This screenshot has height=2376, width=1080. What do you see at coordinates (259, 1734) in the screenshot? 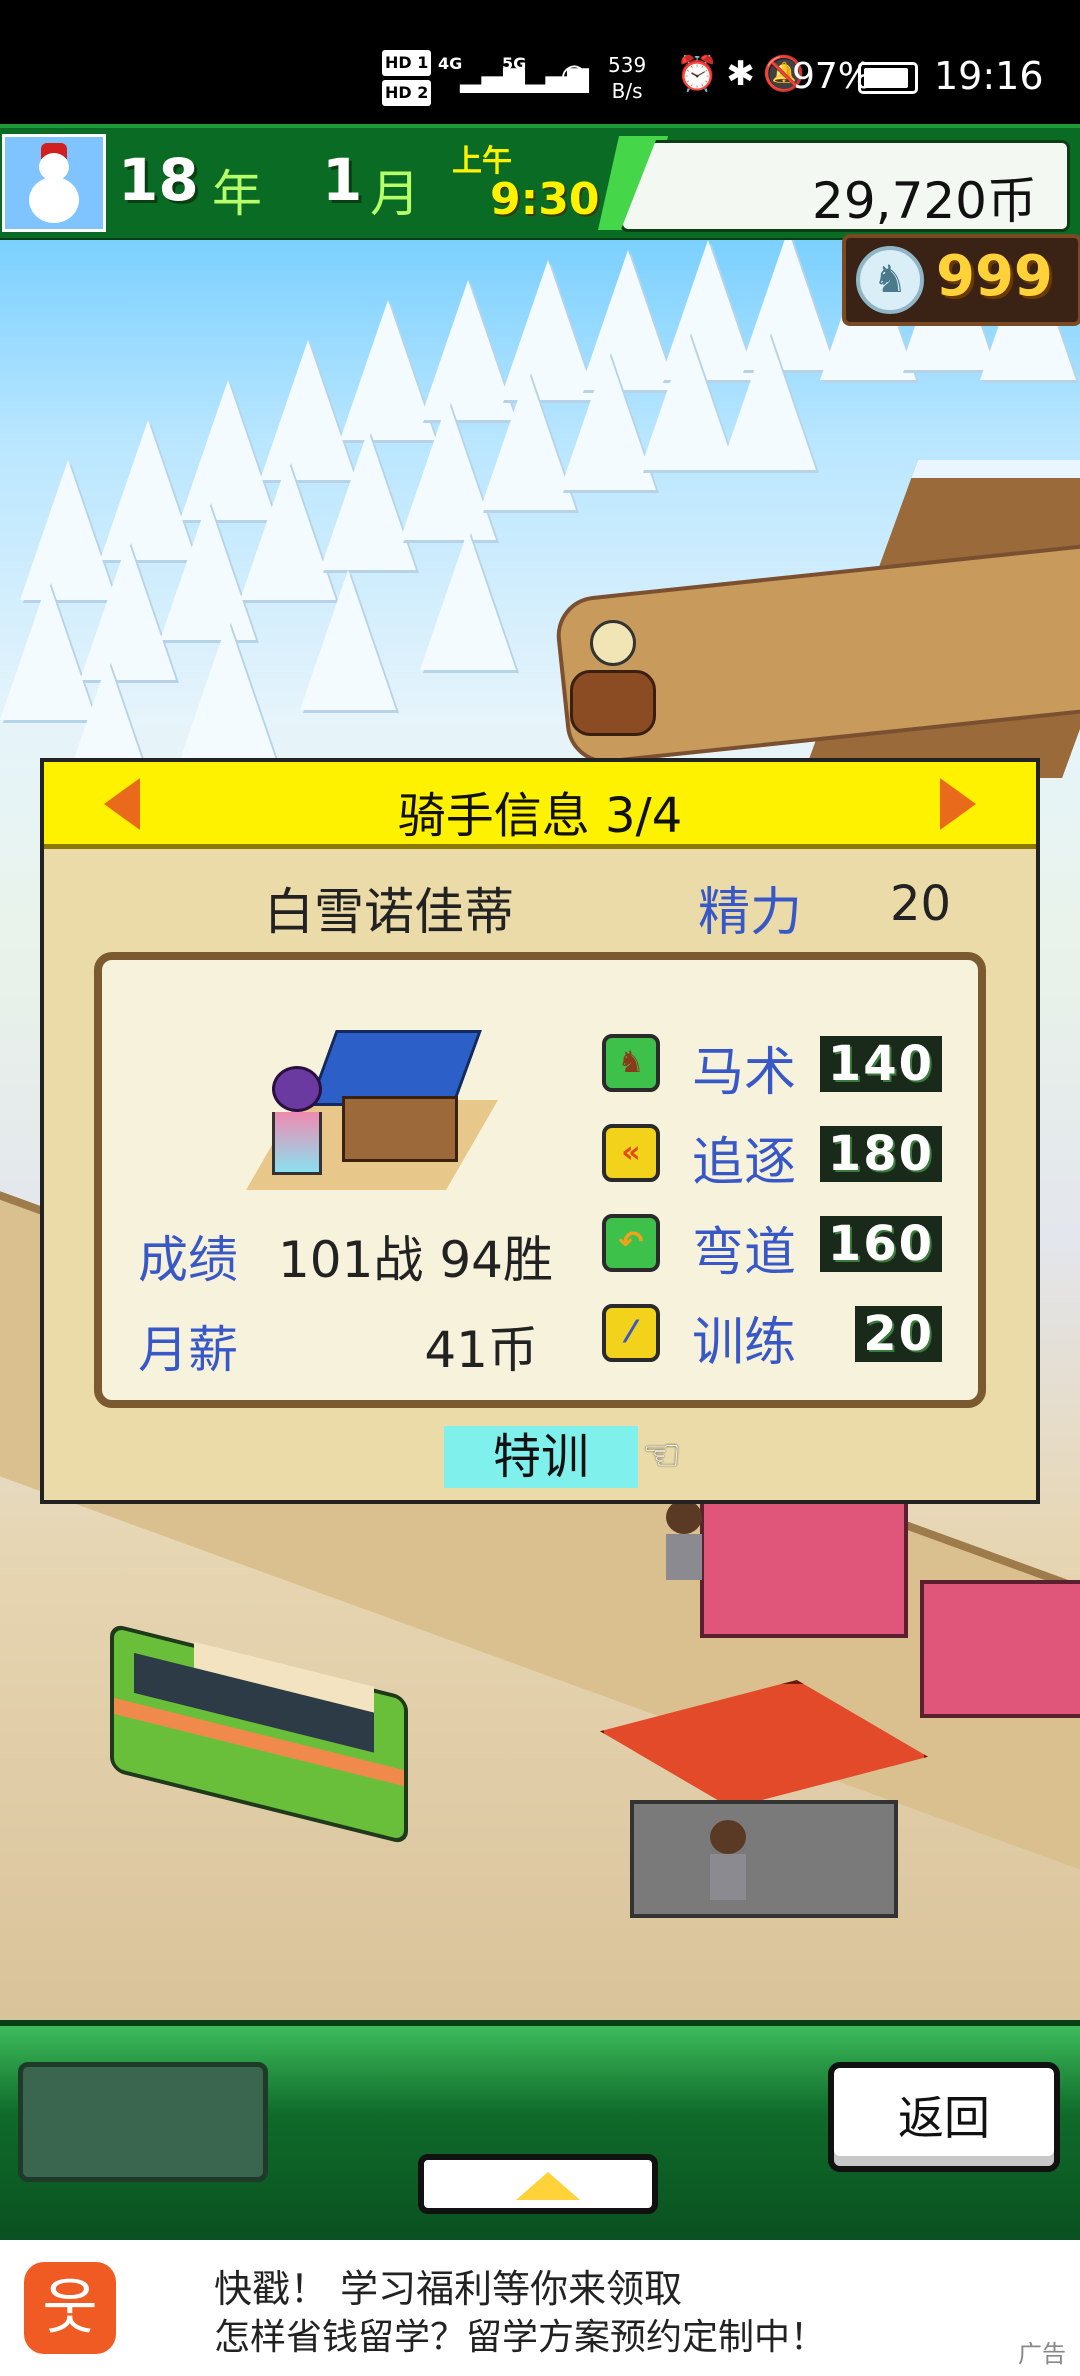
I see `bus-sprite` at bounding box center [259, 1734].